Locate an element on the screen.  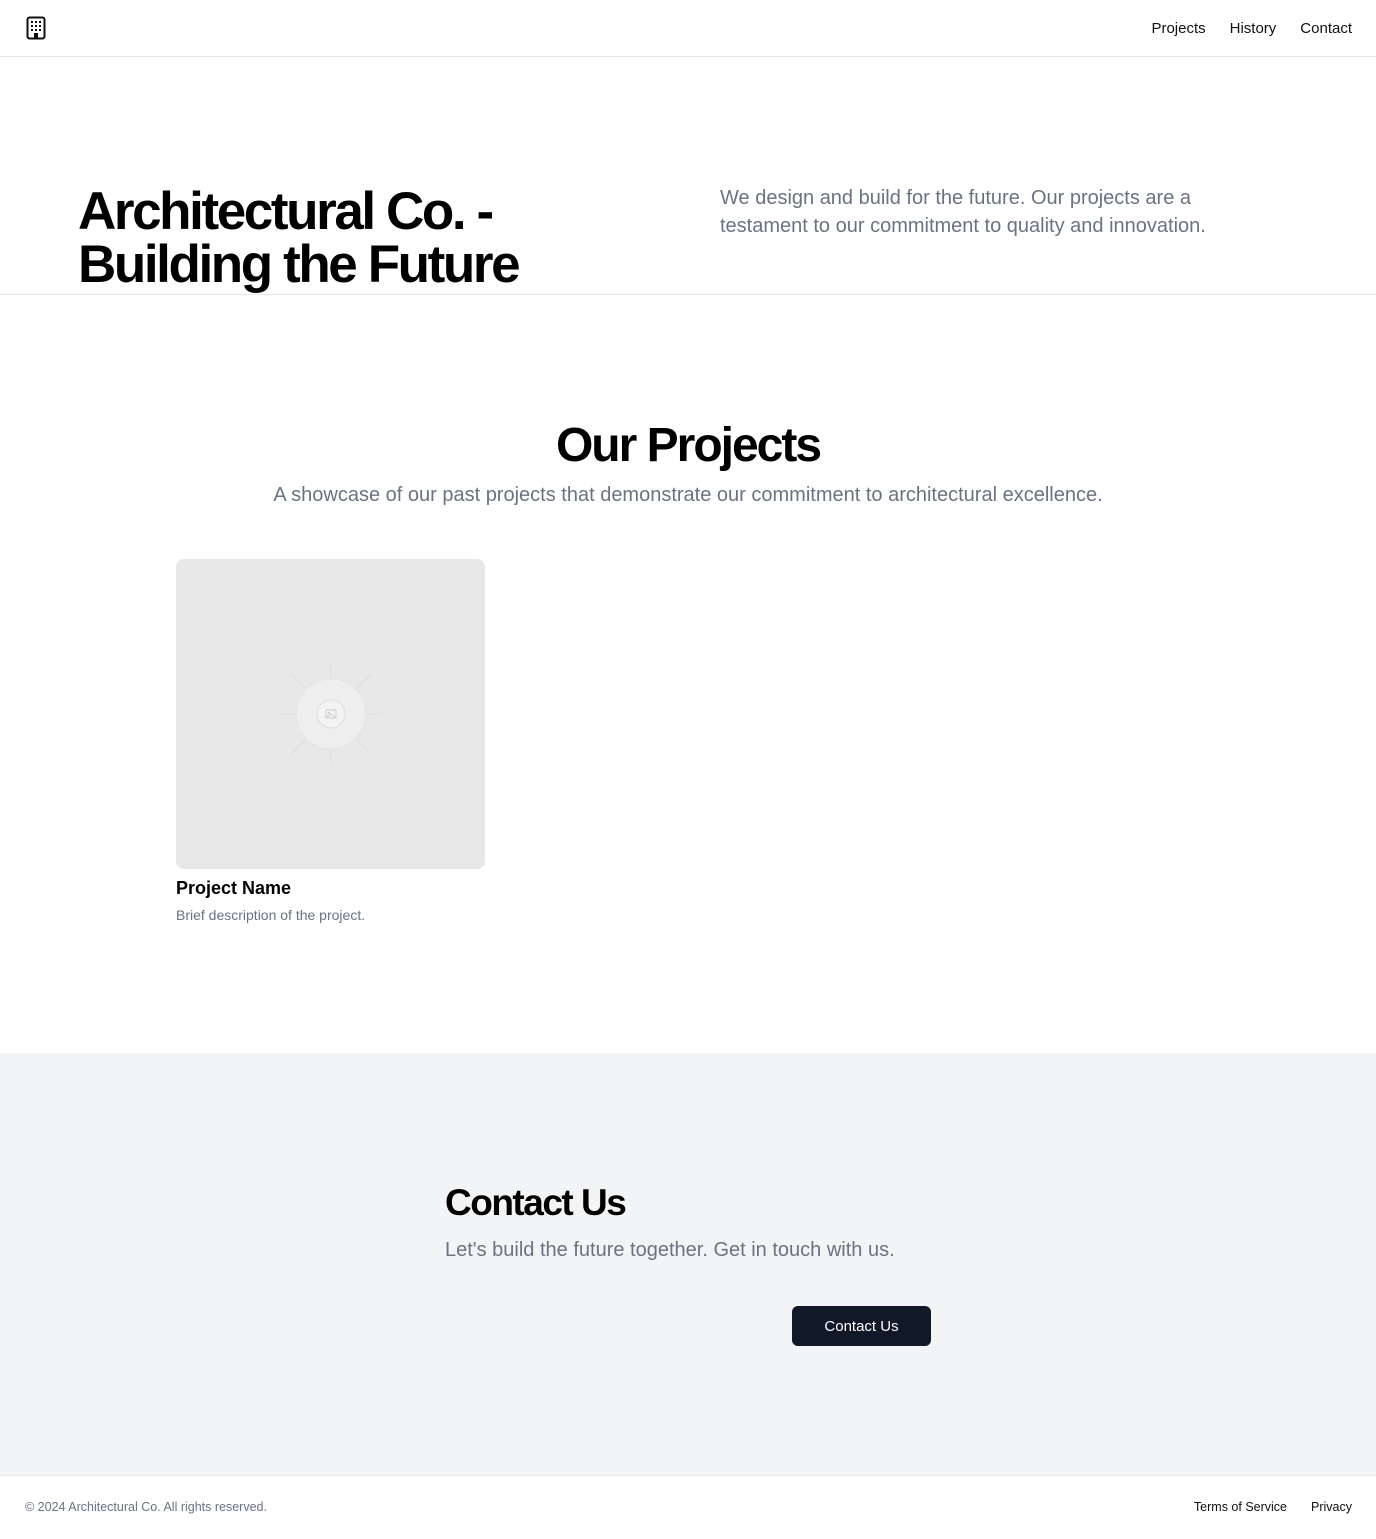
nav-link-contact: Contact is located at coordinates (1326, 28).